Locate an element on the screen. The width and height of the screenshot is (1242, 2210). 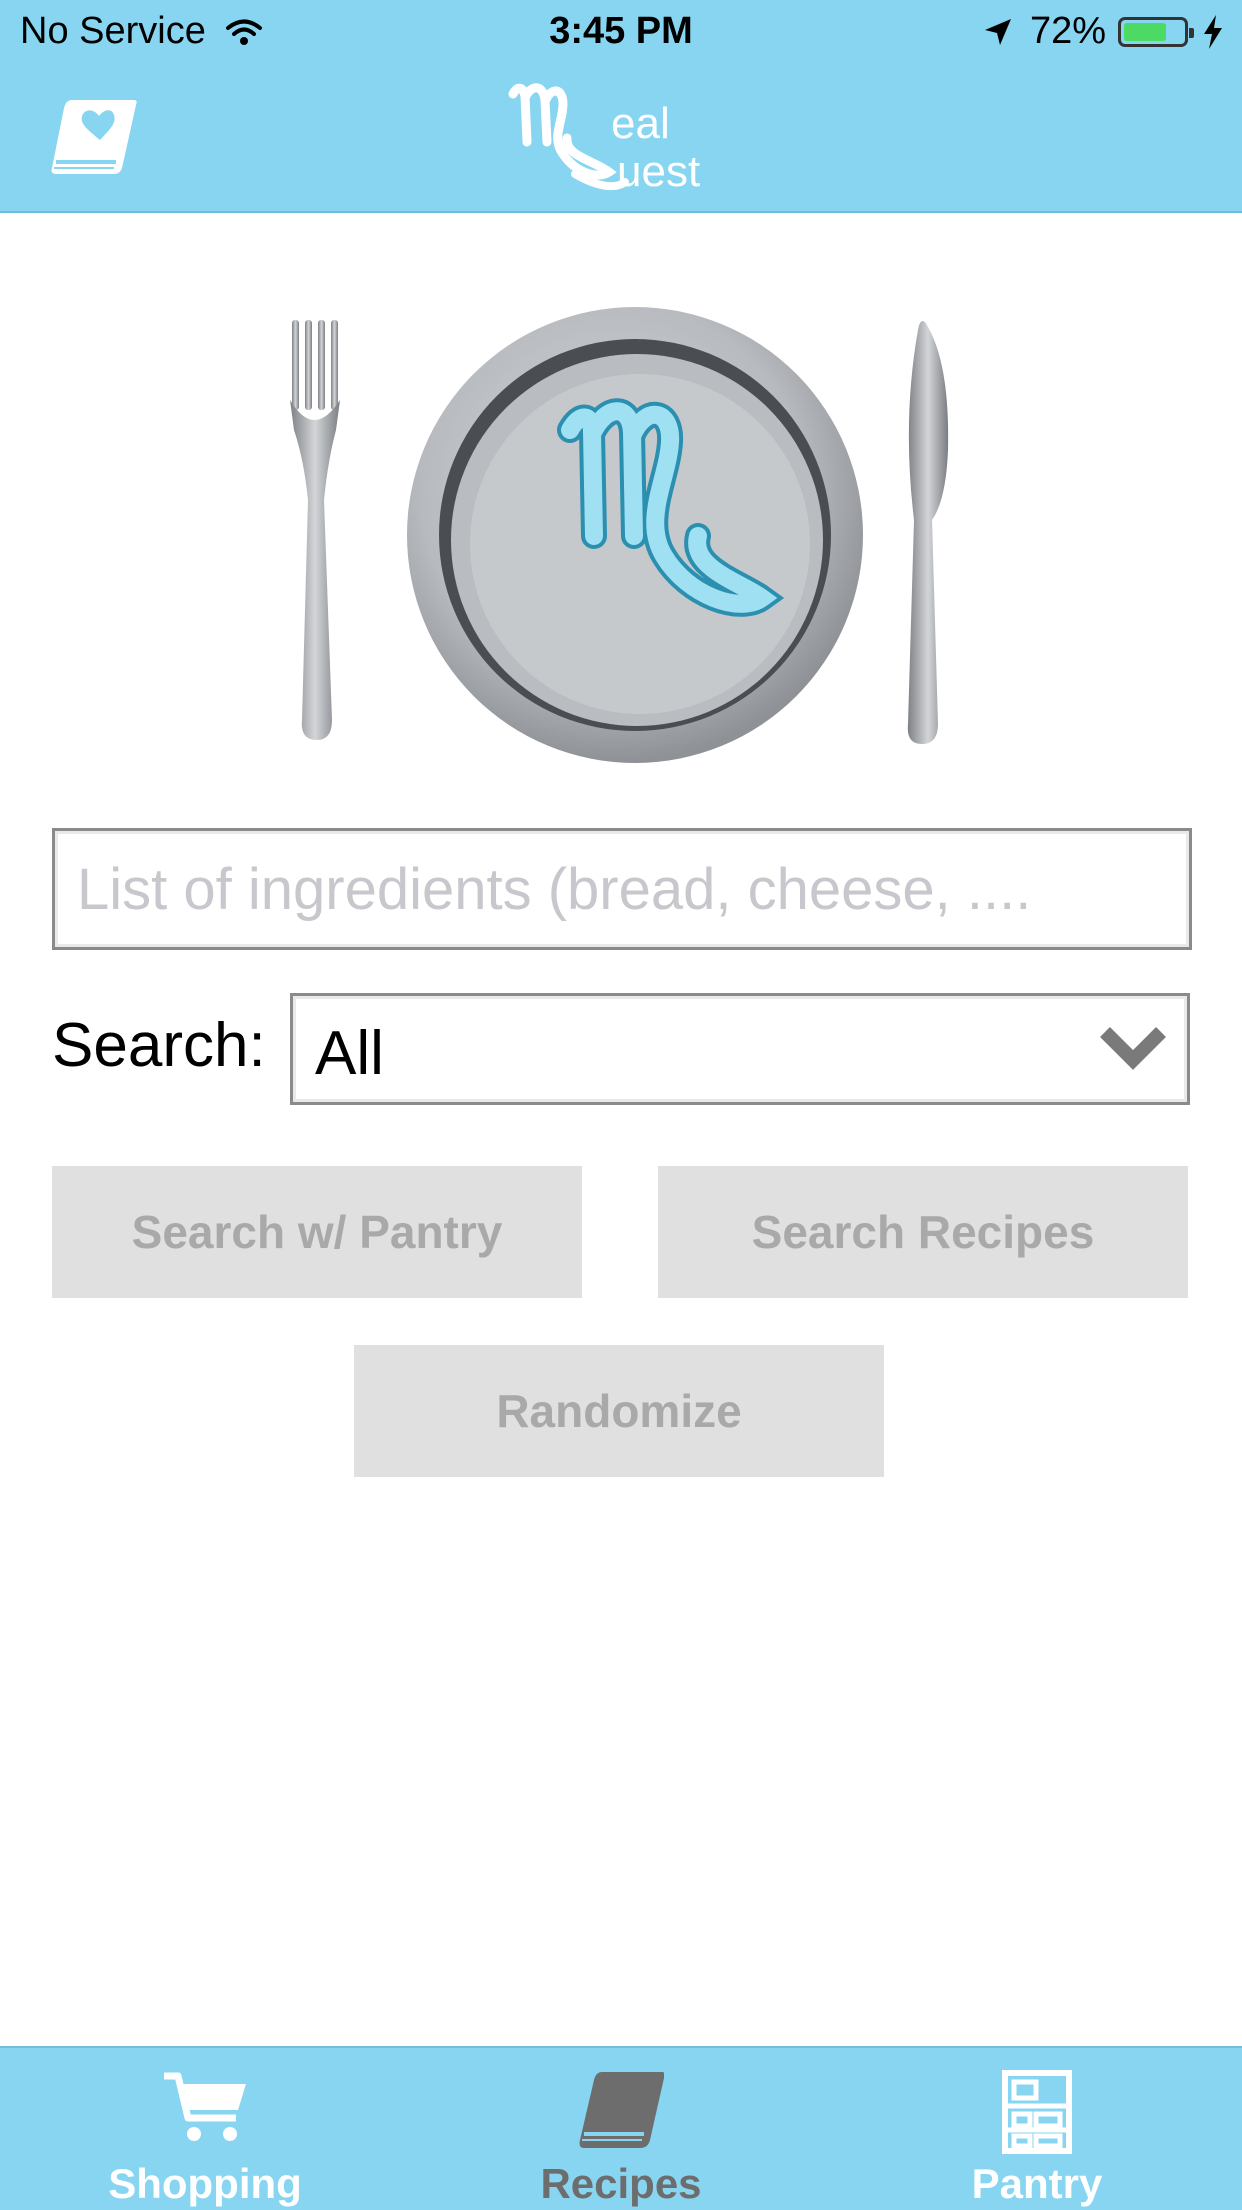
tab-shopping: Shopping is located at coordinates (205, 2129).